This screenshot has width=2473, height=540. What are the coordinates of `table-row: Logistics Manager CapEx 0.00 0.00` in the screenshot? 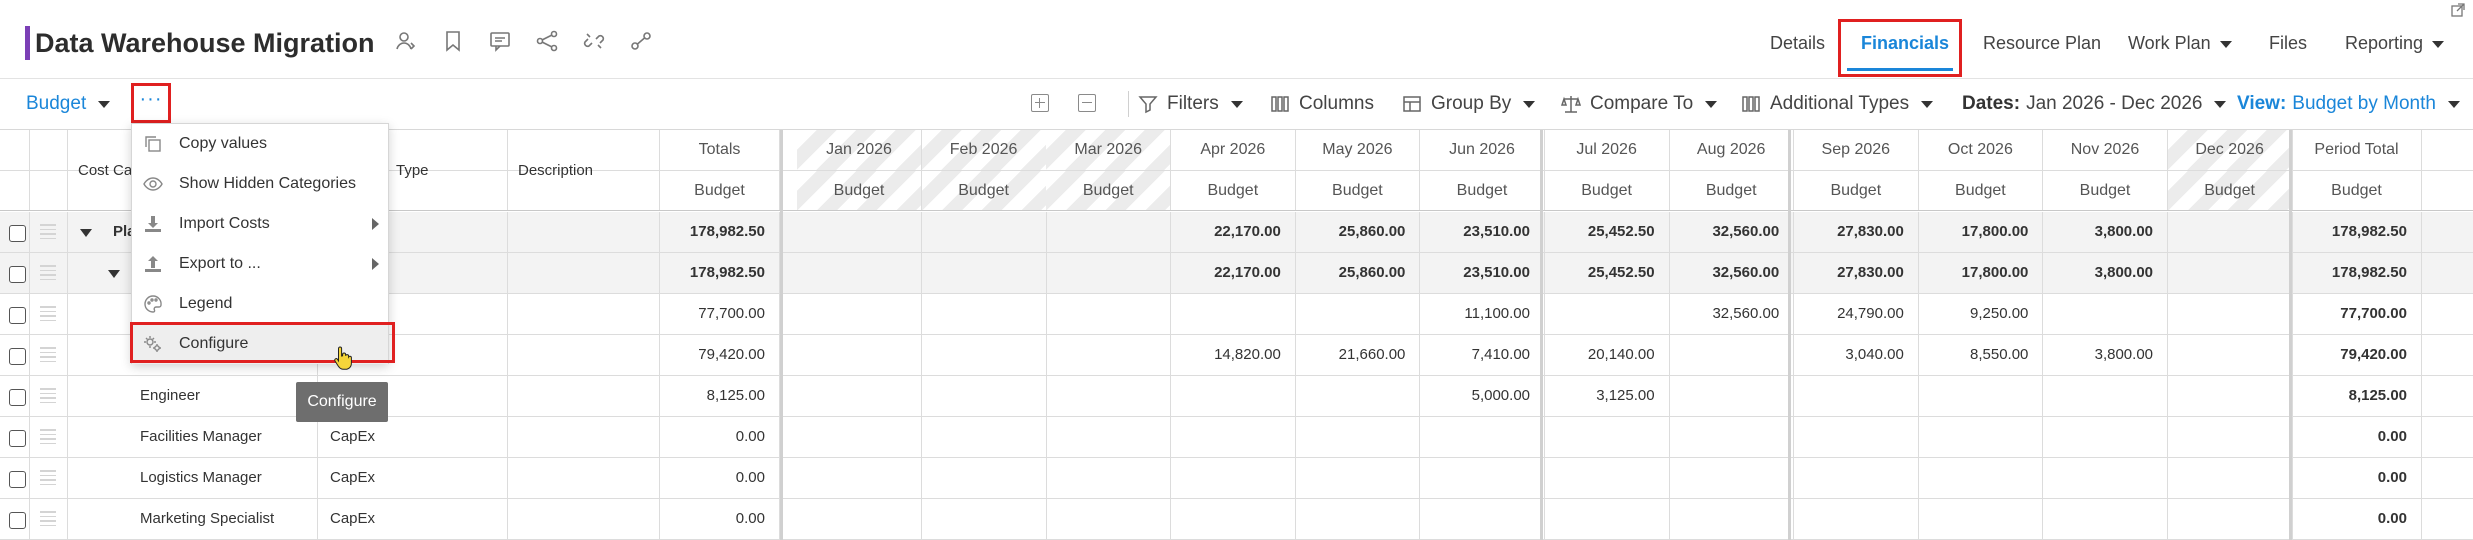 It's located at (1236, 478).